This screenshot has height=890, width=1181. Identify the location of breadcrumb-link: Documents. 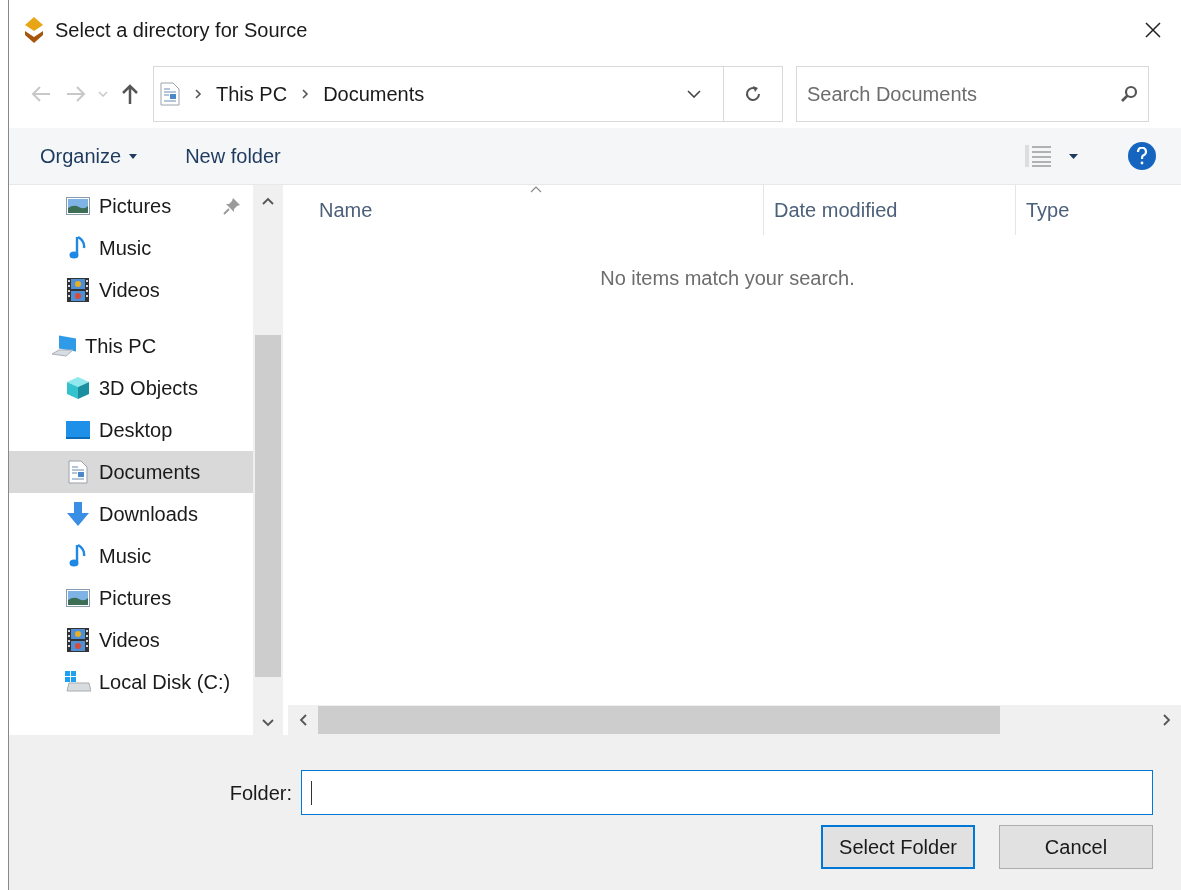
(374, 94).